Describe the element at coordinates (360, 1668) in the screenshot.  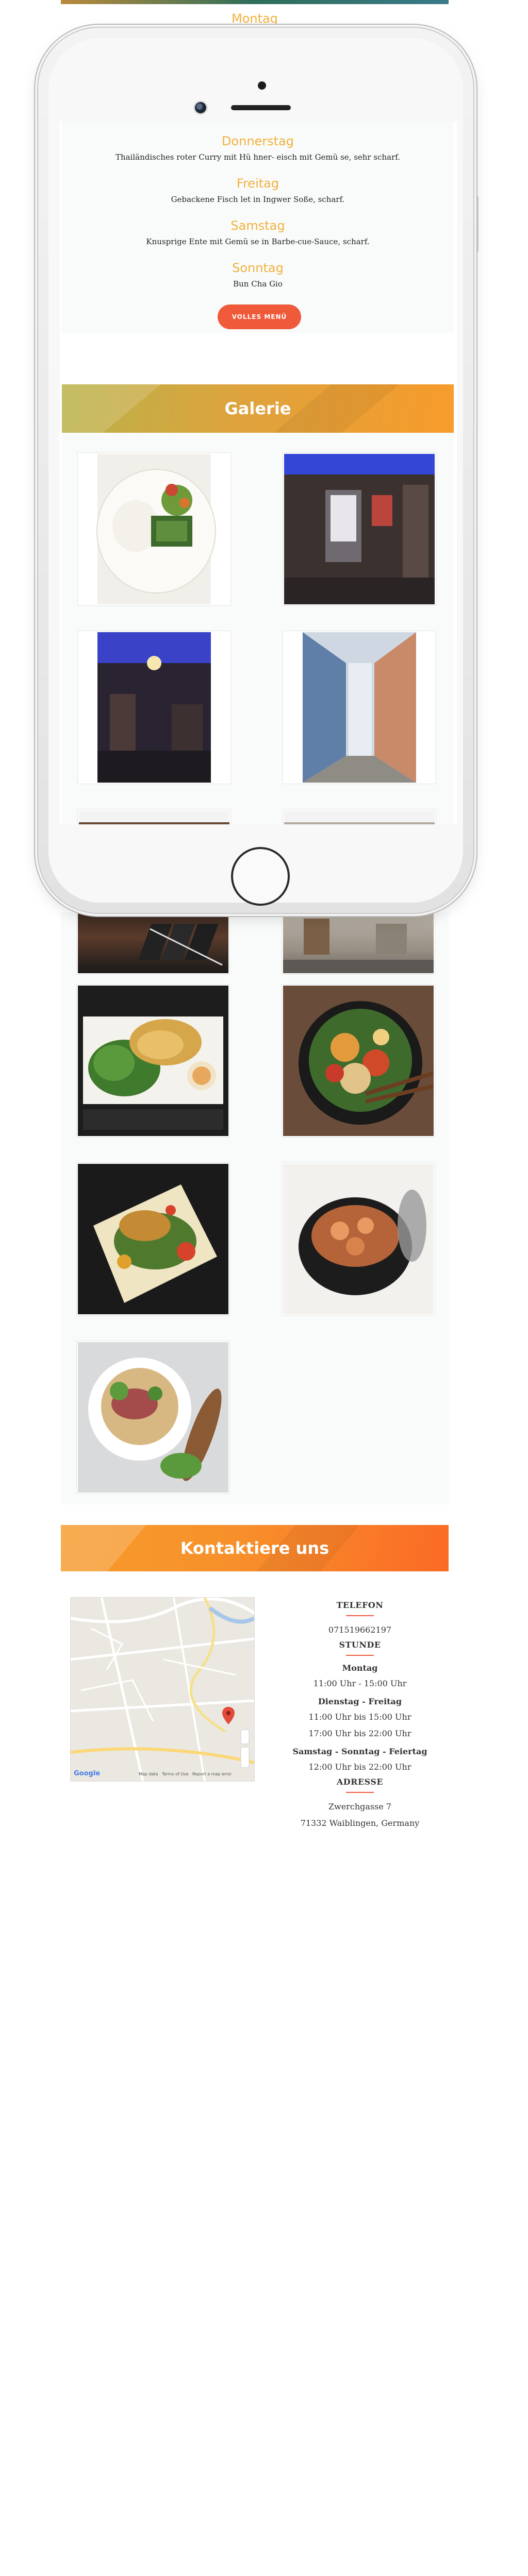
I see `hours-days-montag: Montag` at that location.